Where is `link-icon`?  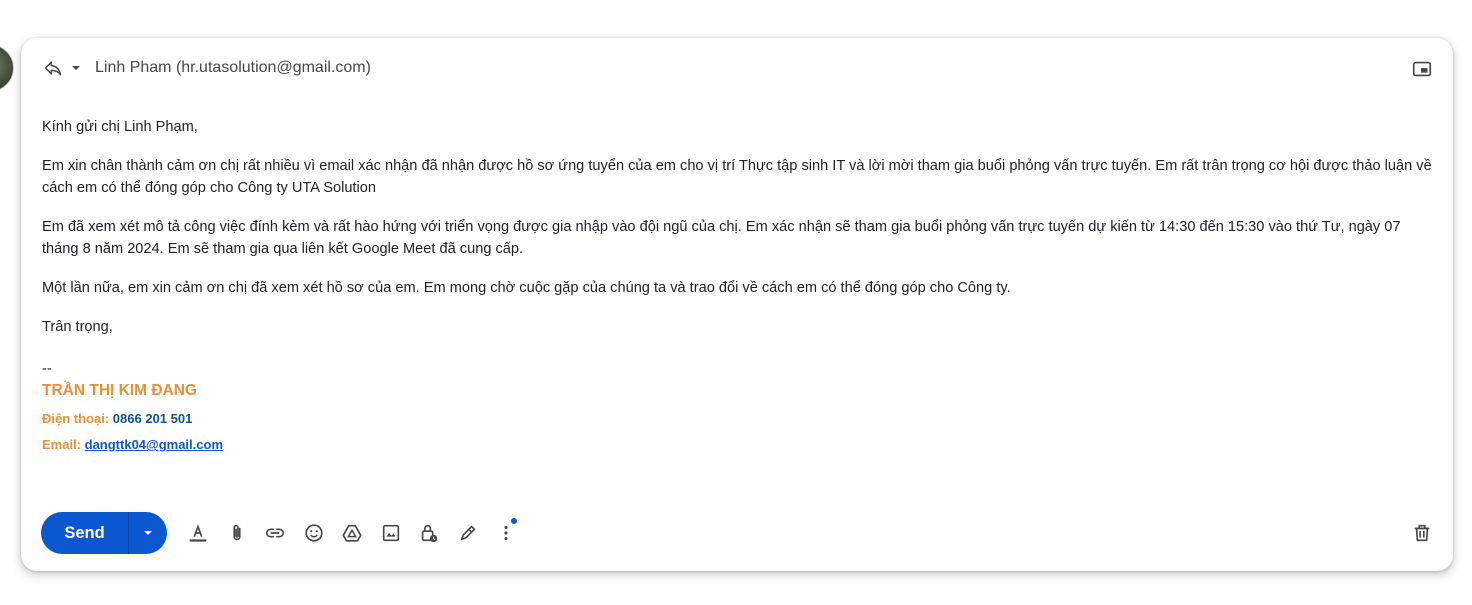
link-icon is located at coordinates (275, 533).